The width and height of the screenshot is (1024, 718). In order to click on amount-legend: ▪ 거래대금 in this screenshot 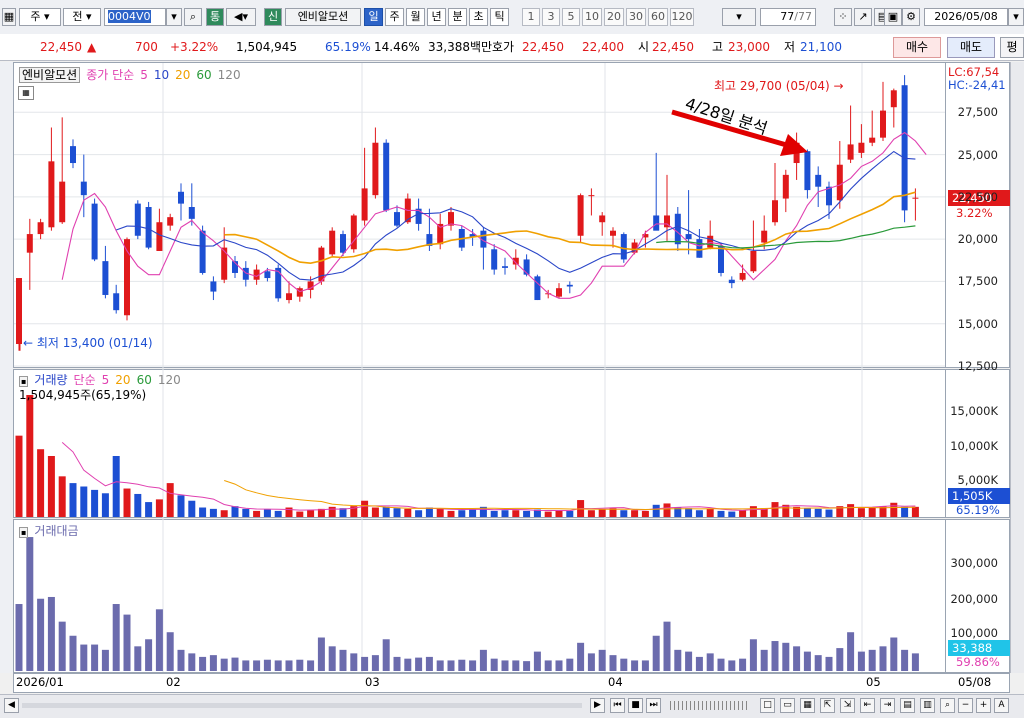, I will do `click(52, 530)`.